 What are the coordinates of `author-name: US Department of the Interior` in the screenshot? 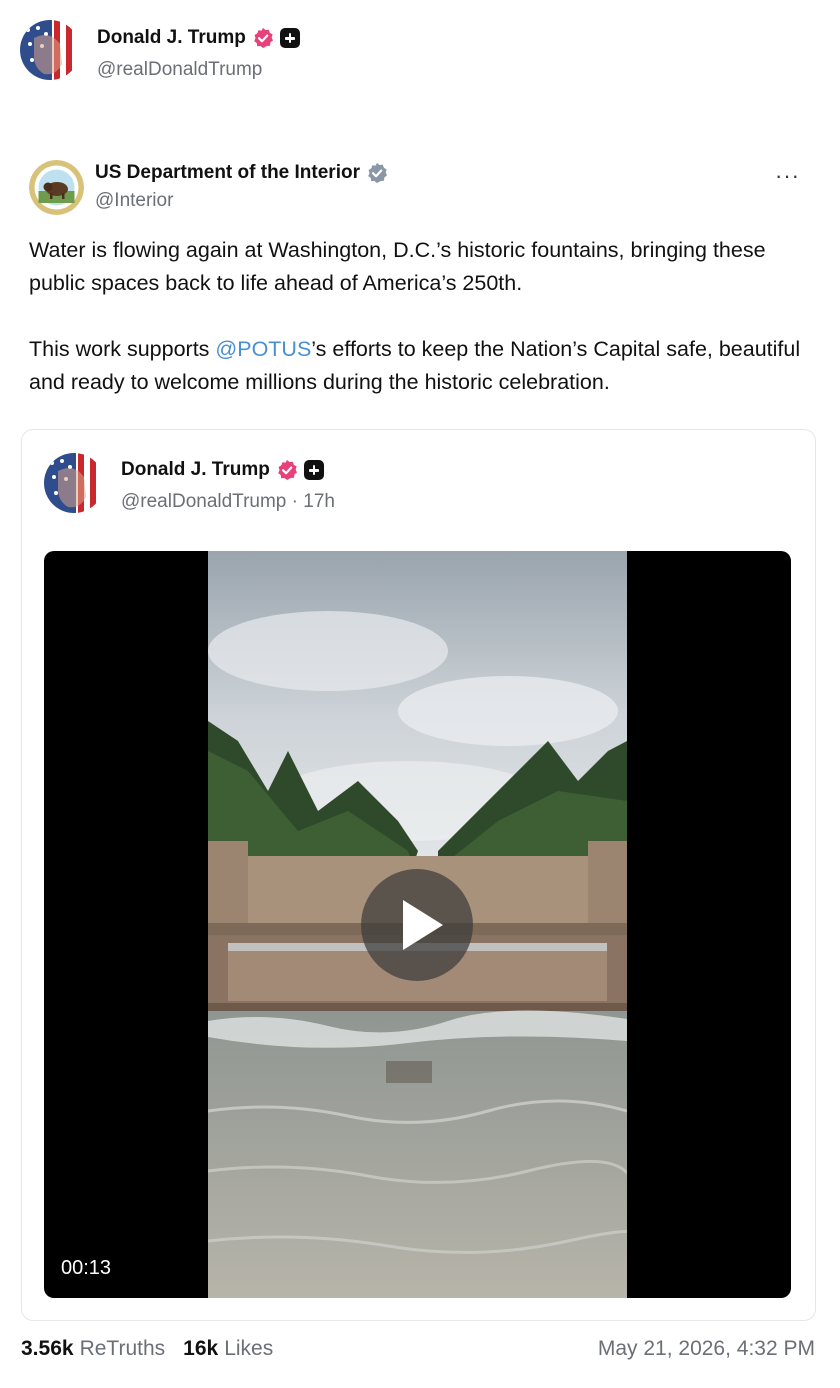 It's located at (227, 173).